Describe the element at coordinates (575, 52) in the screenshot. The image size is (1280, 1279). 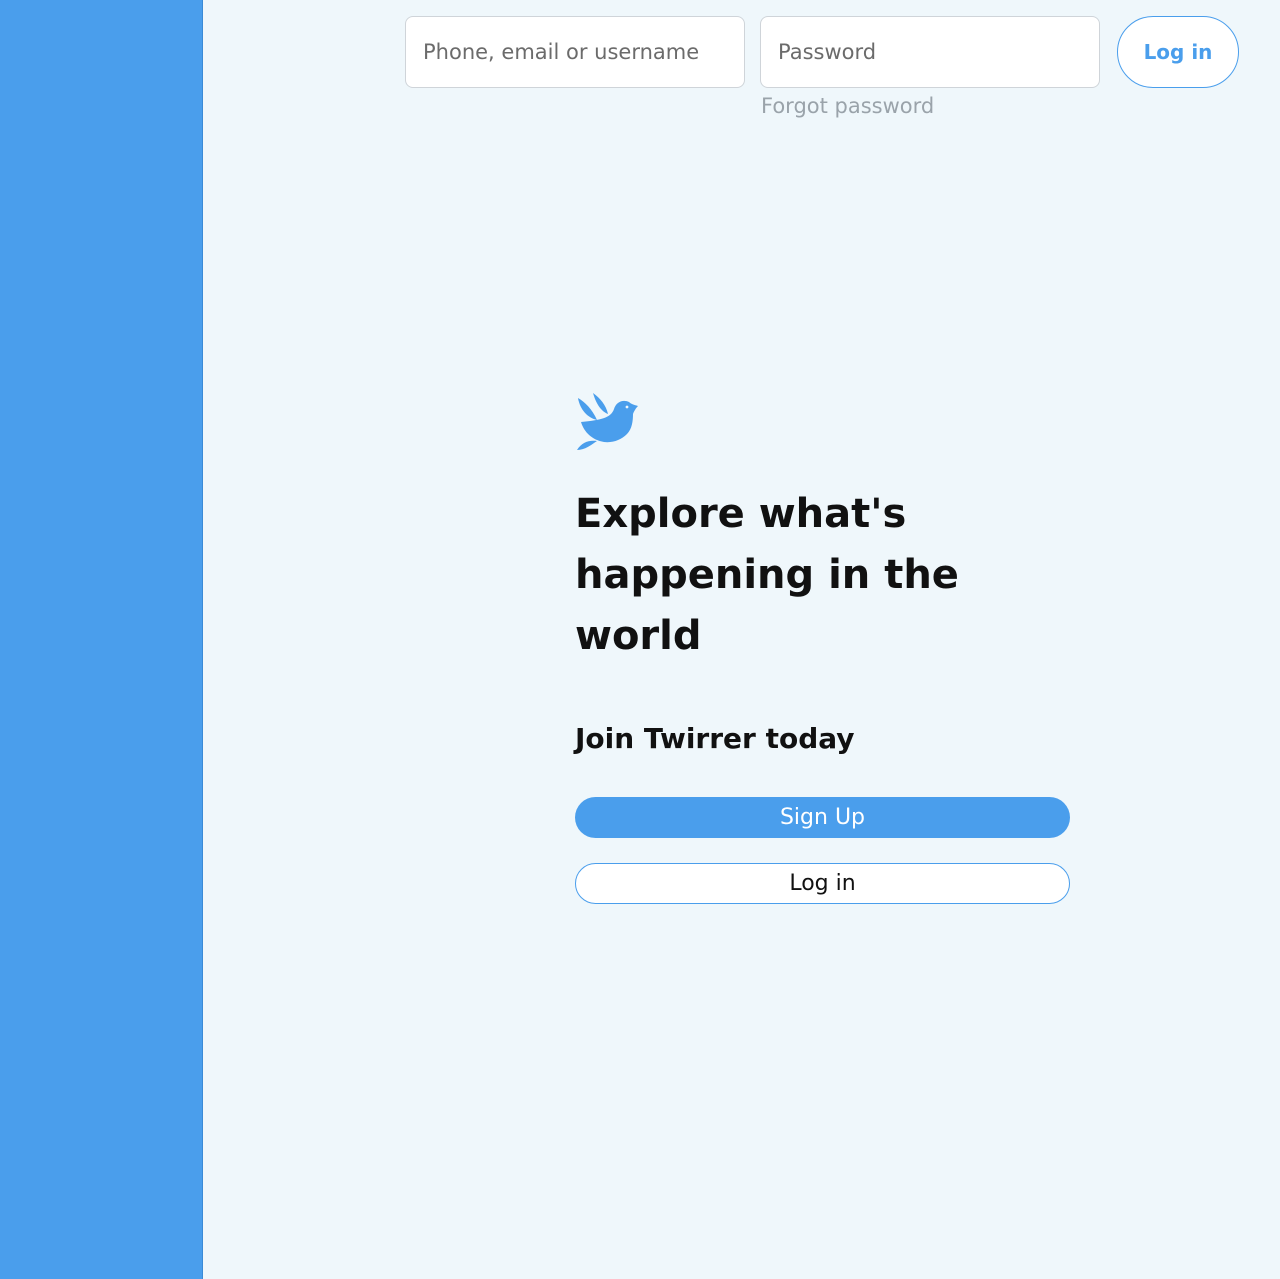
I see `username-input` at that location.